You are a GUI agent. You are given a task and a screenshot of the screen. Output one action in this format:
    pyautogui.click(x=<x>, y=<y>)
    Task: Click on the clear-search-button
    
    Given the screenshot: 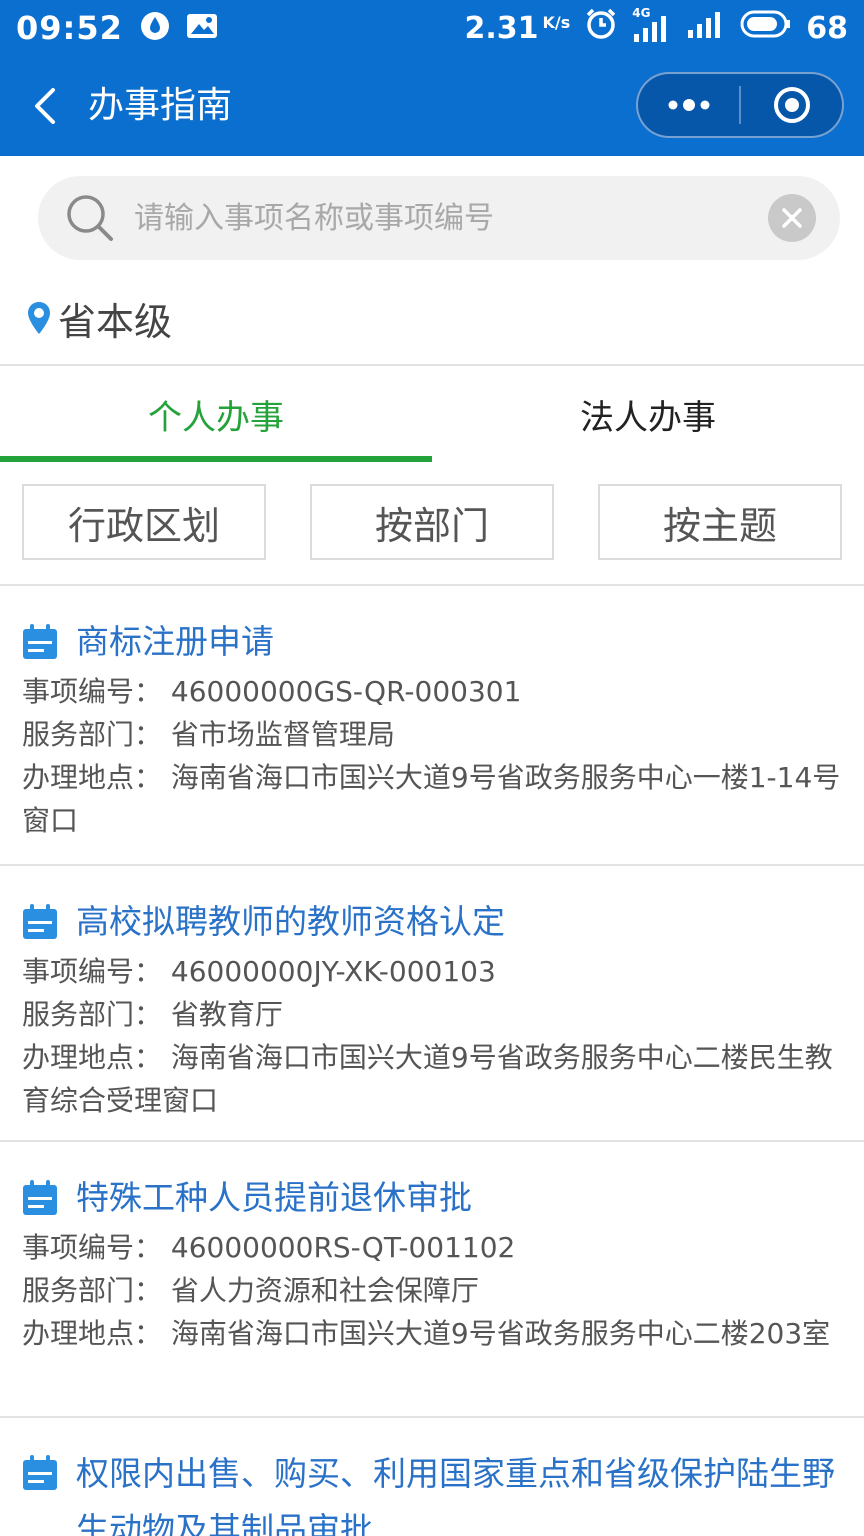 What is the action you would take?
    pyautogui.click(x=792, y=218)
    